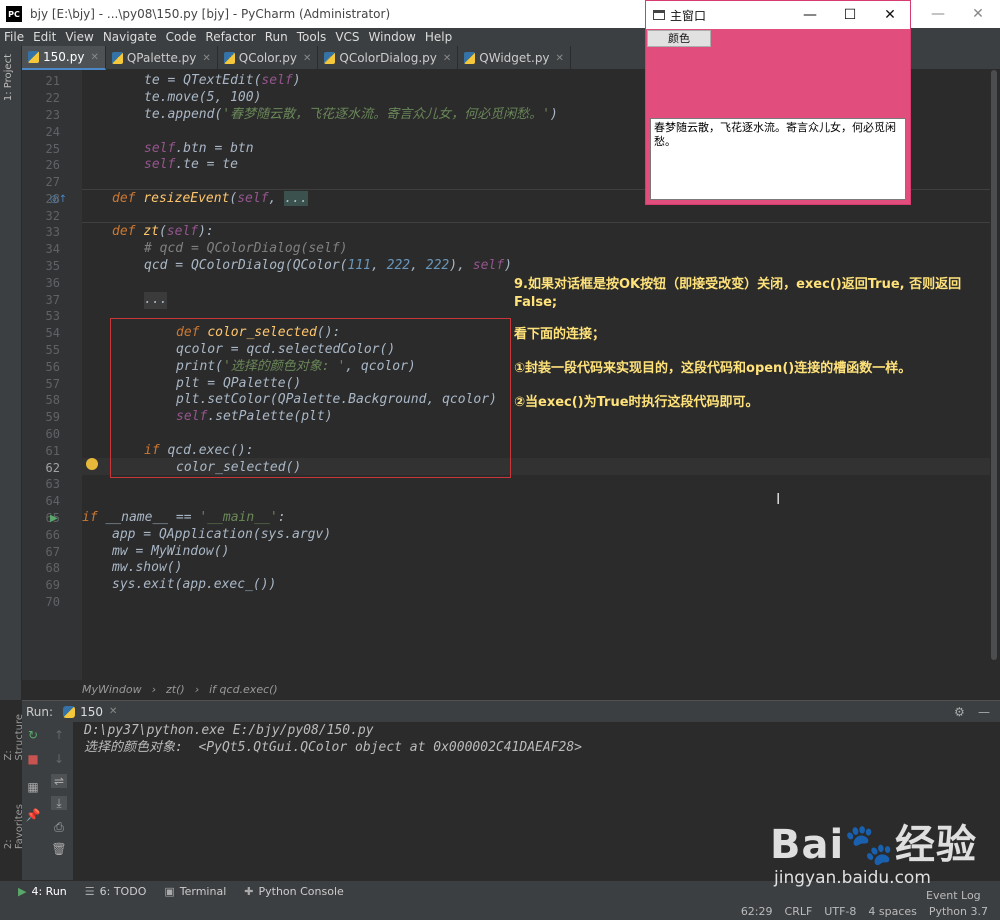 This screenshot has width=1000, height=920. I want to click on soft-wrap-icon: ⇌, so click(59, 781).